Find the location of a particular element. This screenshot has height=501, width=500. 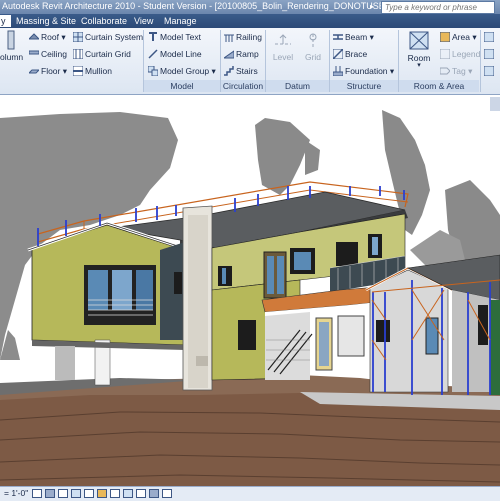

scale-readout: = 1'-0" is located at coordinates (16, 493).